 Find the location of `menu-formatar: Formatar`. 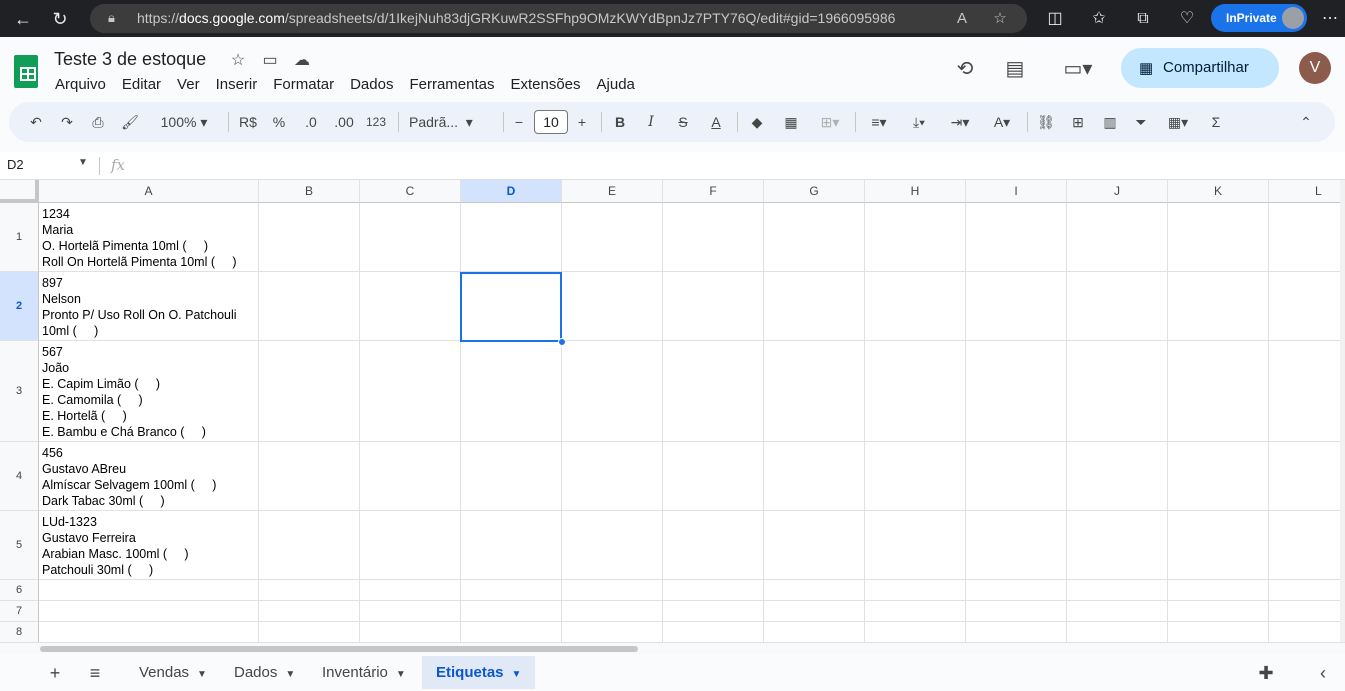

menu-formatar: Formatar is located at coordinates (303, 84).